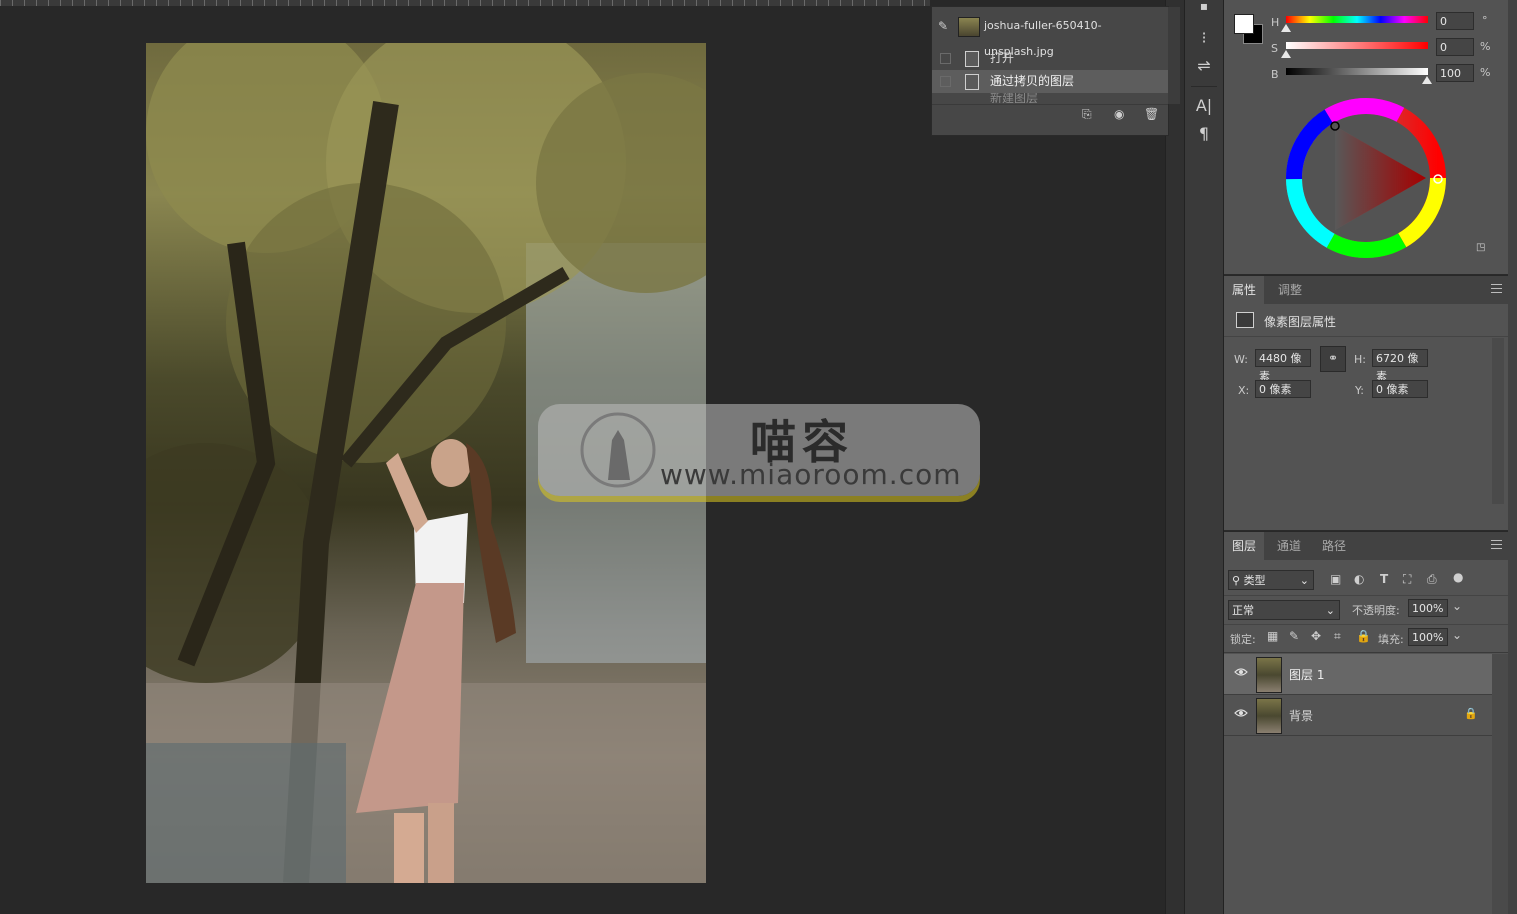  Describe the element at coordinates (1204, 38) in the screenshot. I see `brush-settings-icon: ⁝` at that location.